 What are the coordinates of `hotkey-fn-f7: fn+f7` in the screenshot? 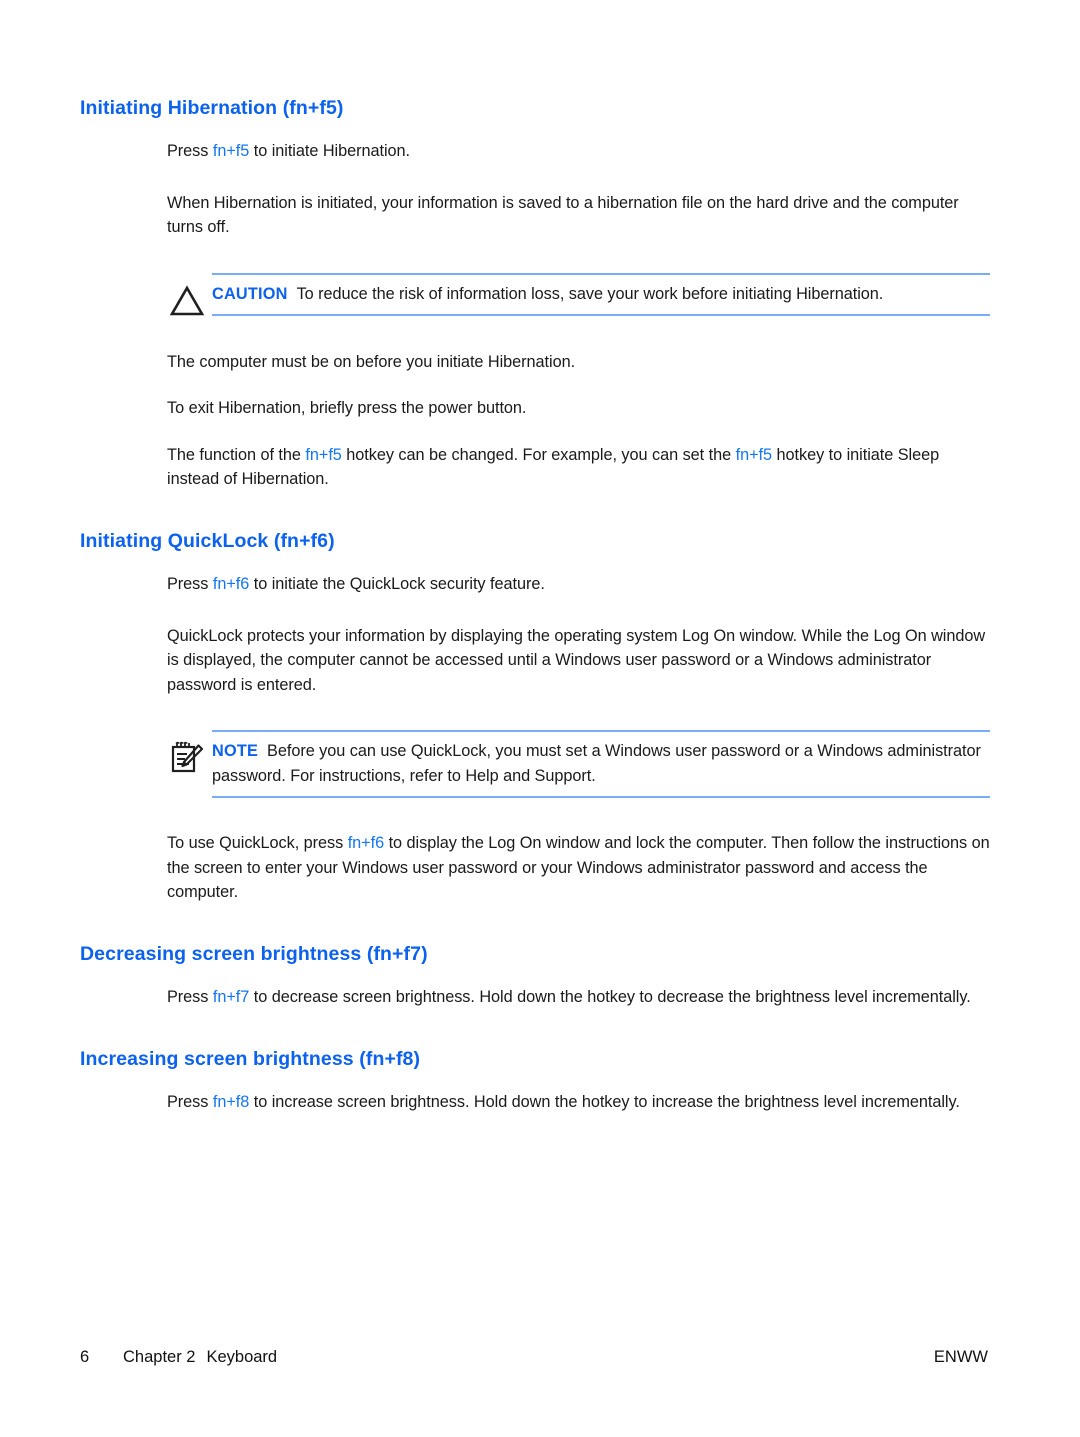 It's located at (231, 997).